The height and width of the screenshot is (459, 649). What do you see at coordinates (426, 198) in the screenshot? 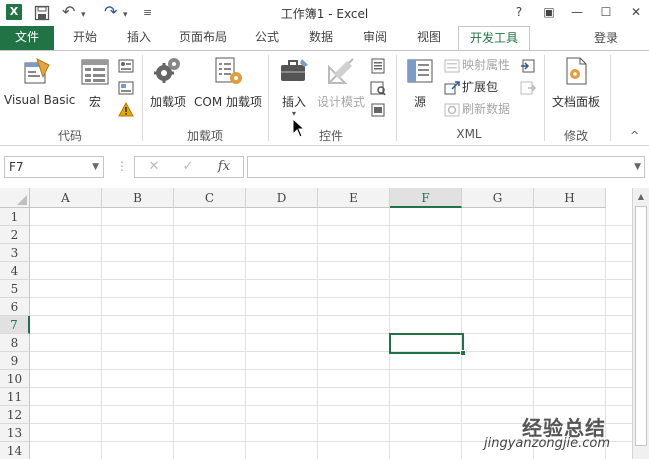
I see `column-header-f: F` at bounding box center [426, 198].